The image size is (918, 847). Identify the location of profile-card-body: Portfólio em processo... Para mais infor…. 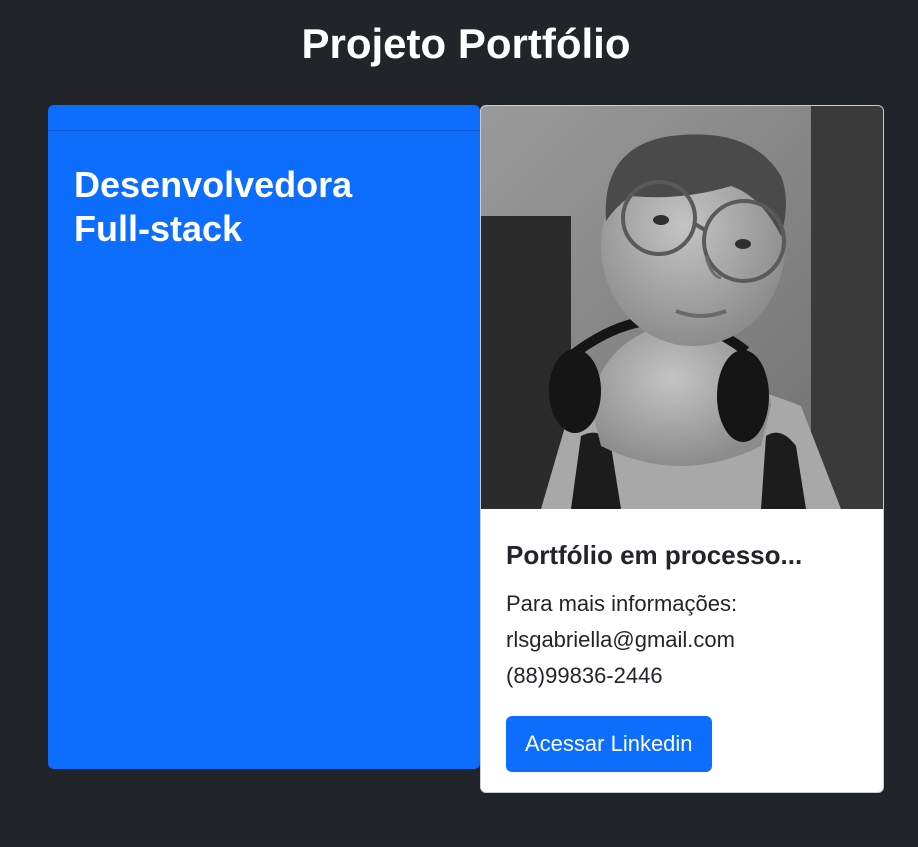
(682, 640).